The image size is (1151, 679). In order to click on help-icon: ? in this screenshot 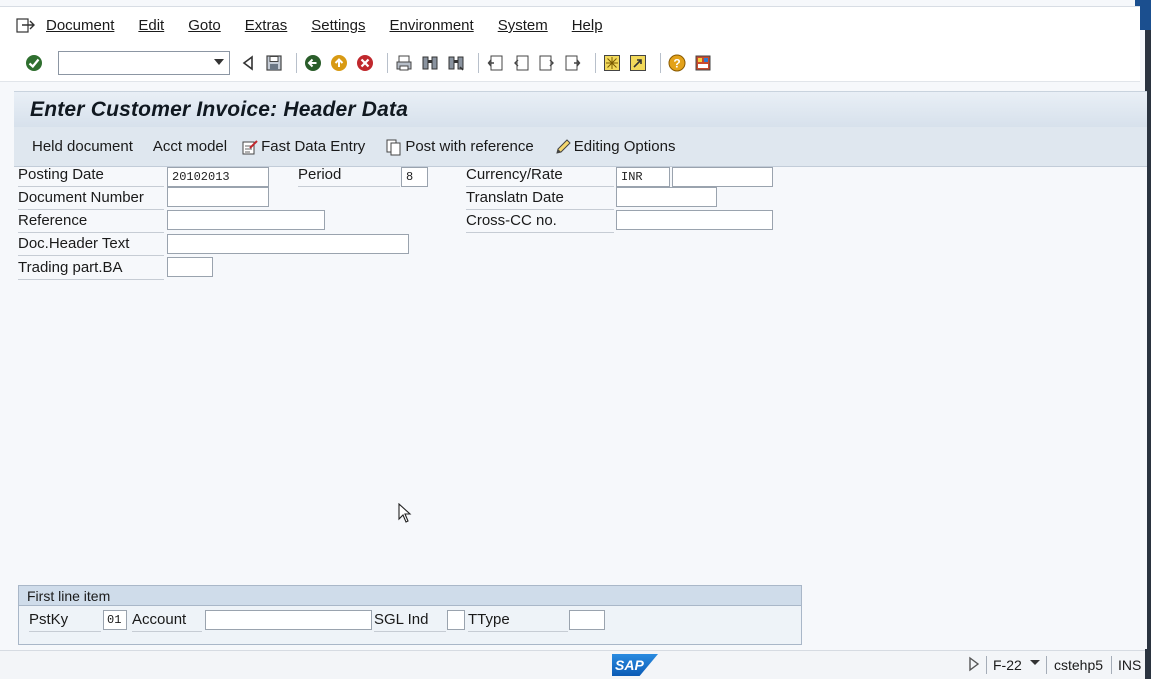, I will do `click(677, 63)`.